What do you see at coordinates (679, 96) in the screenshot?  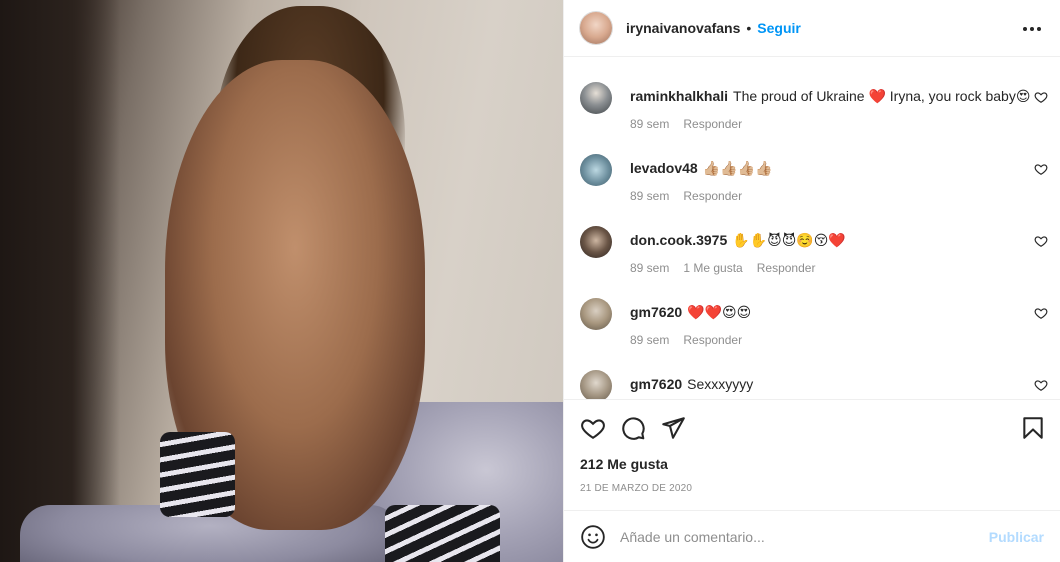 I see `commenter-username: raminkhalkhali` at bounding box center [679, 96].